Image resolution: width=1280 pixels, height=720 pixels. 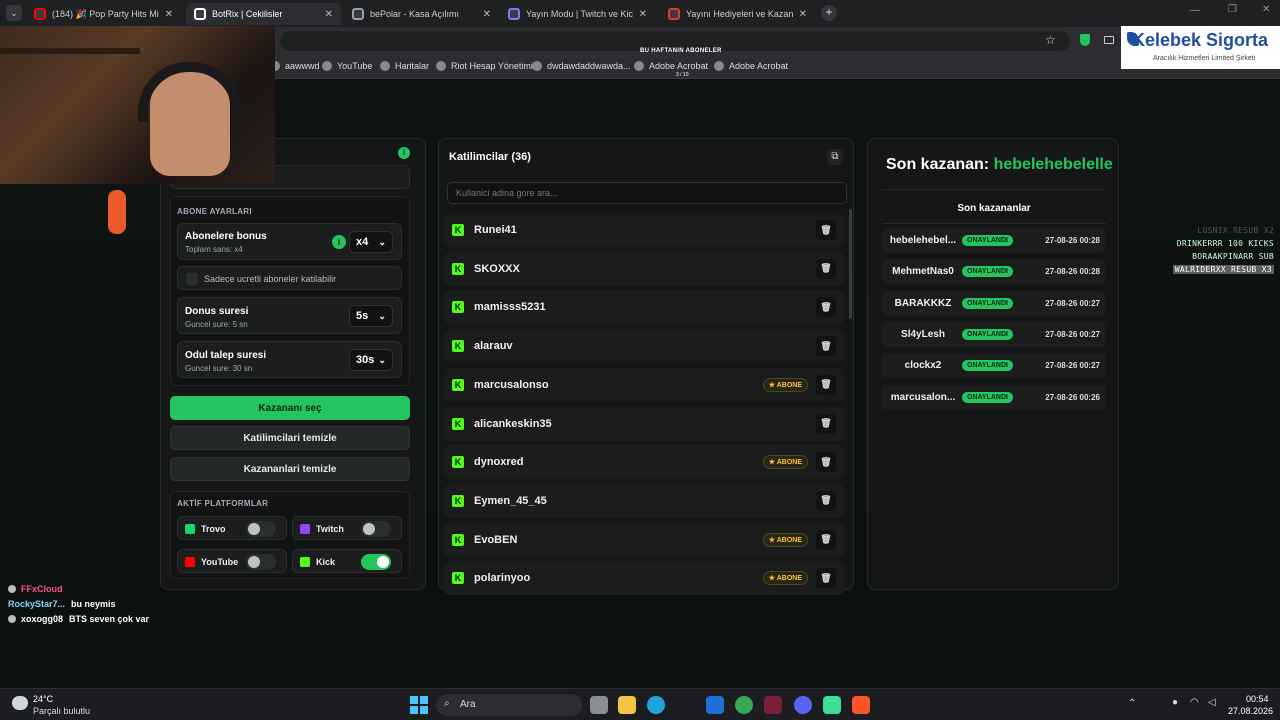 What do you see at coordinates (1195, 10) in the screenshot?
I see `minimize-button: —` at bounding box center [1195, 10].